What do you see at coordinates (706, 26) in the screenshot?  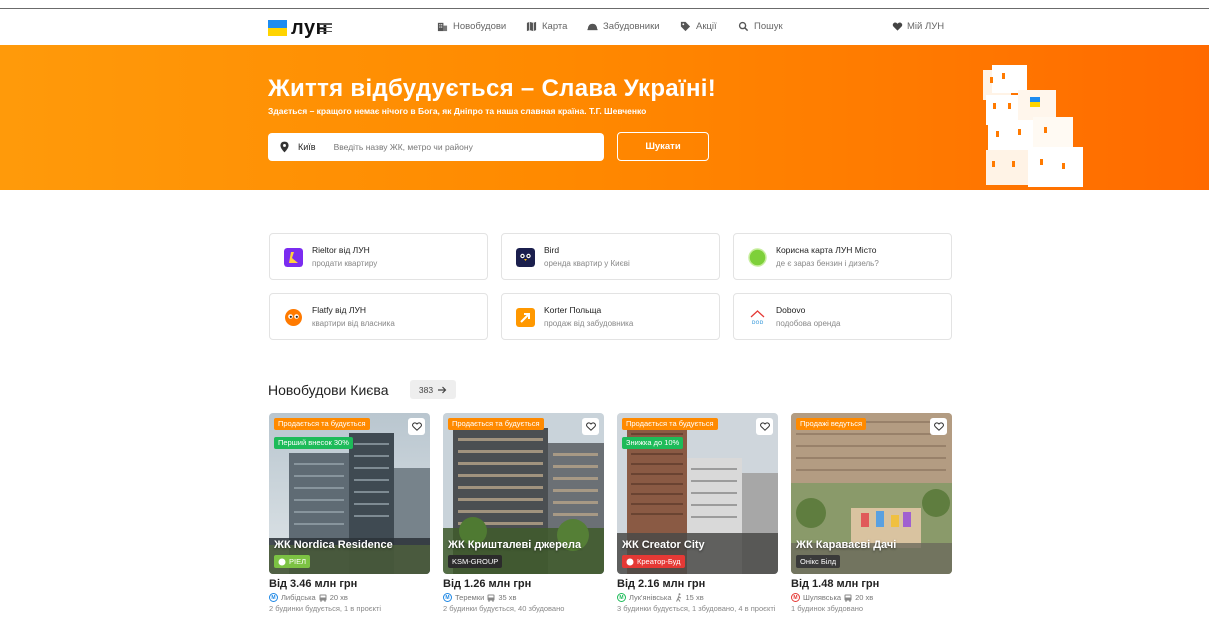 I see `nav-label: Акції` at bounding box center [706, 26].